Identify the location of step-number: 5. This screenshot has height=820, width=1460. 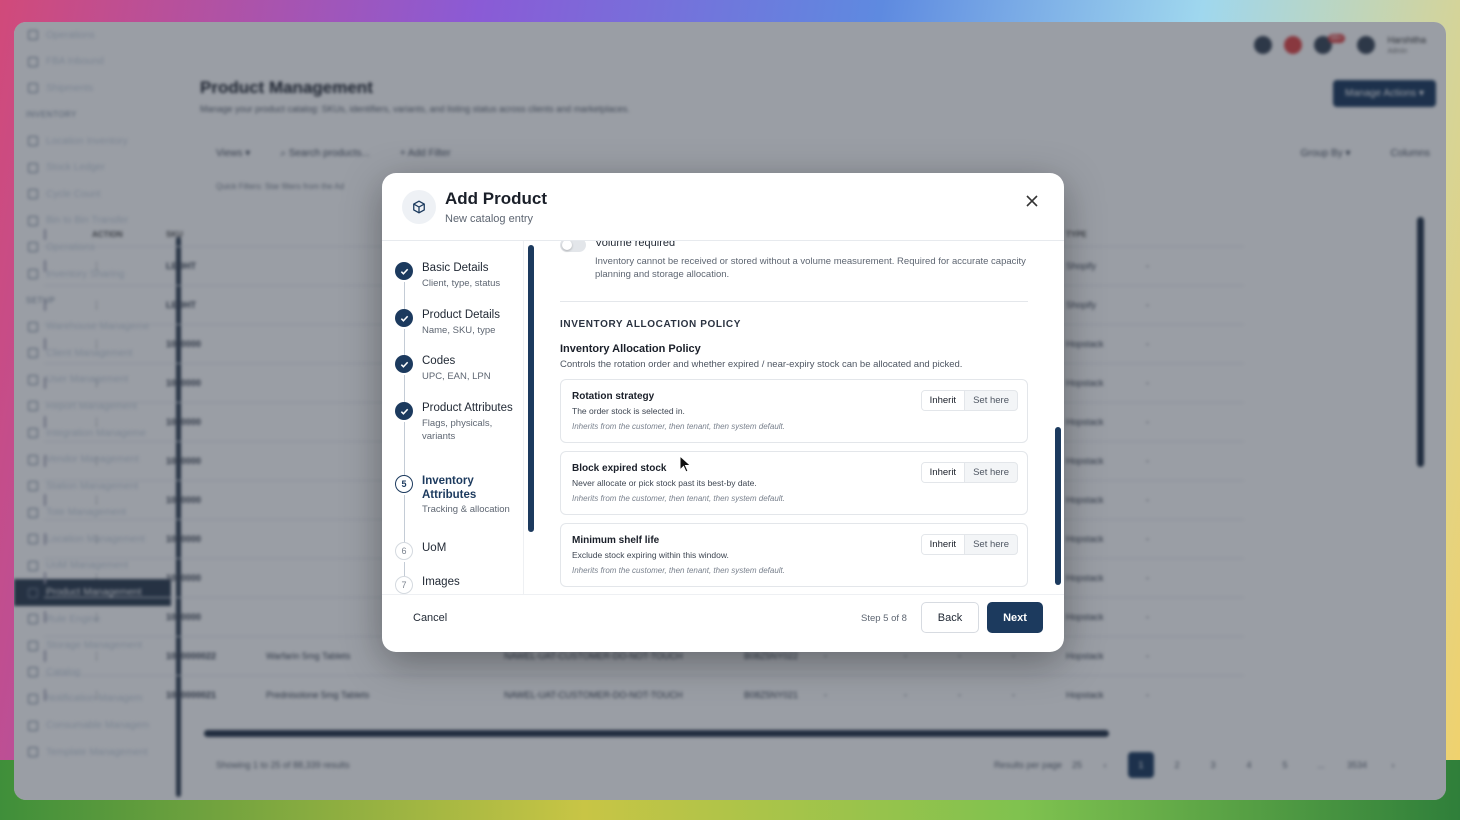
(404, 484).